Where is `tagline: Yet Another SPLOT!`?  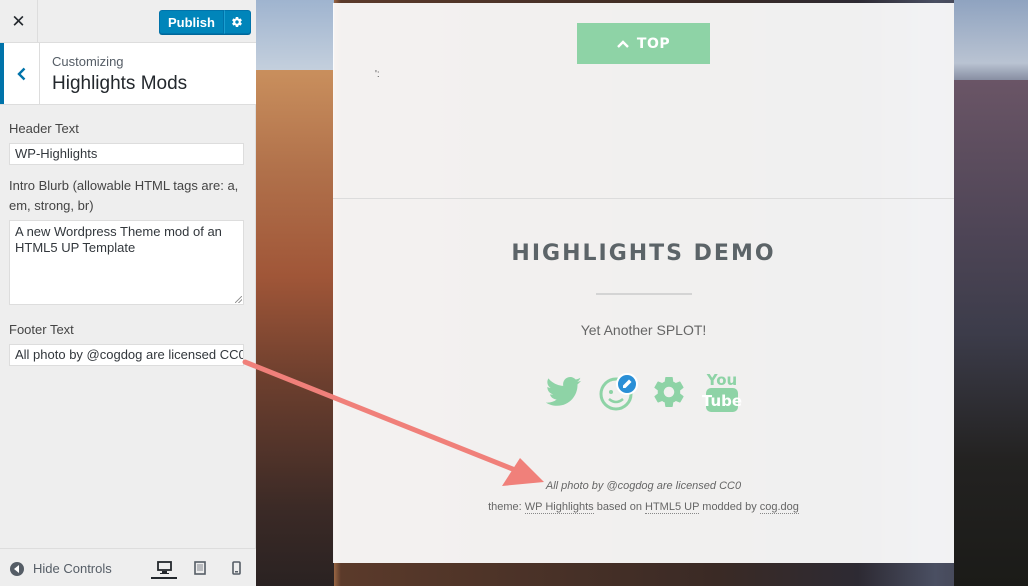 tagline: Yet Another SPLOT! is located at coordinates (643, 330).